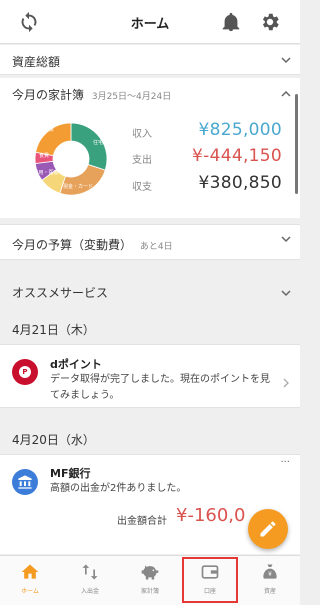 The height and width of the screenshot is (605, 320). I want to click on bank-icon, so click(25, 482).